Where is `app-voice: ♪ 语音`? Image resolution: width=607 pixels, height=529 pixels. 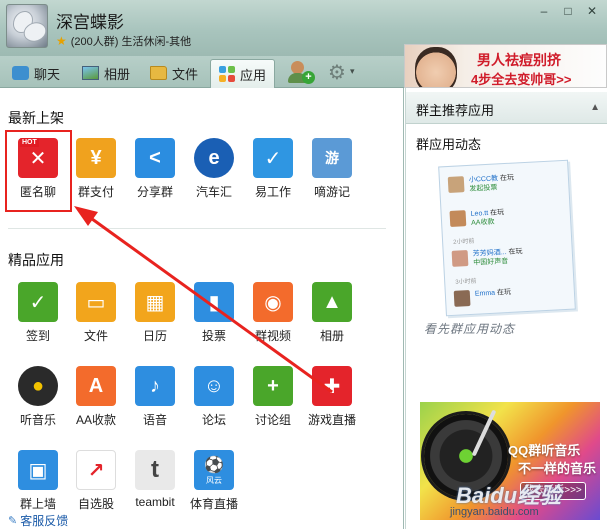 app-voice: ♪ 语音 is located at coordinates (155, 397).